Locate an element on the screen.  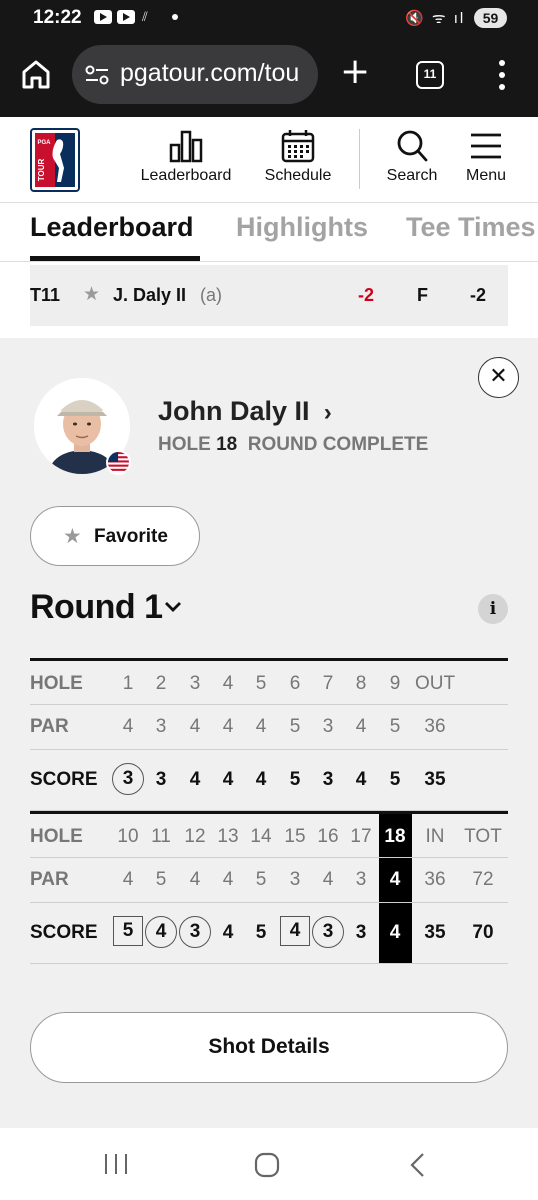
out-label: OUT is located at coordinates (435, 683).